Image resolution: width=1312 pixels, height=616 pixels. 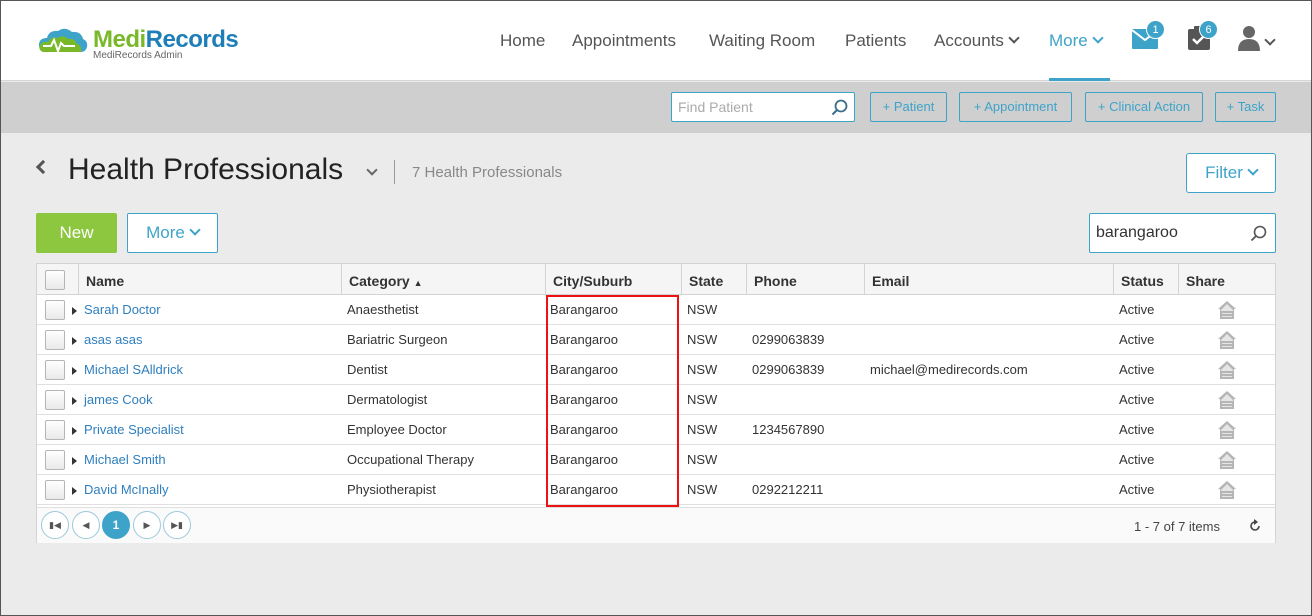 I want to click on tasks-button: 6, so click(x=1202, y=37).